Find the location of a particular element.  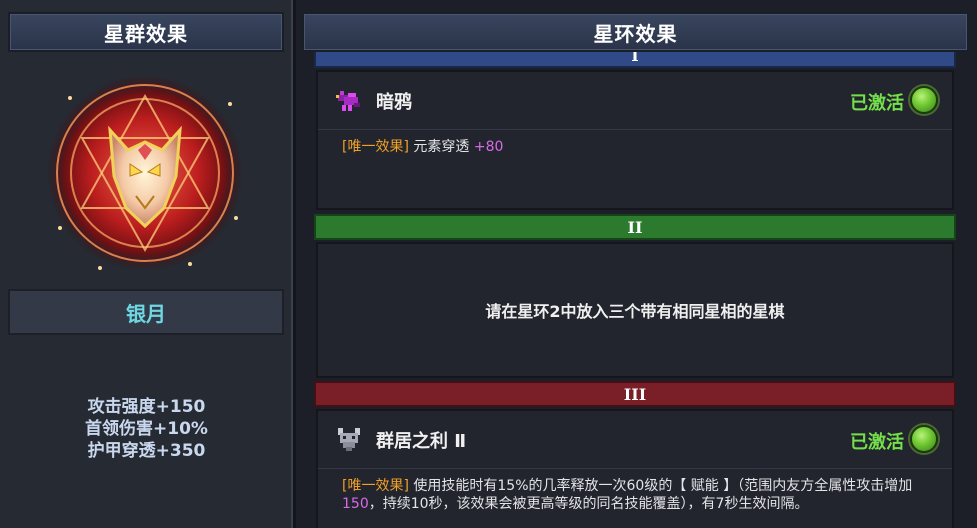

constellation-name: 银月 is located at coordinates (146, 313).